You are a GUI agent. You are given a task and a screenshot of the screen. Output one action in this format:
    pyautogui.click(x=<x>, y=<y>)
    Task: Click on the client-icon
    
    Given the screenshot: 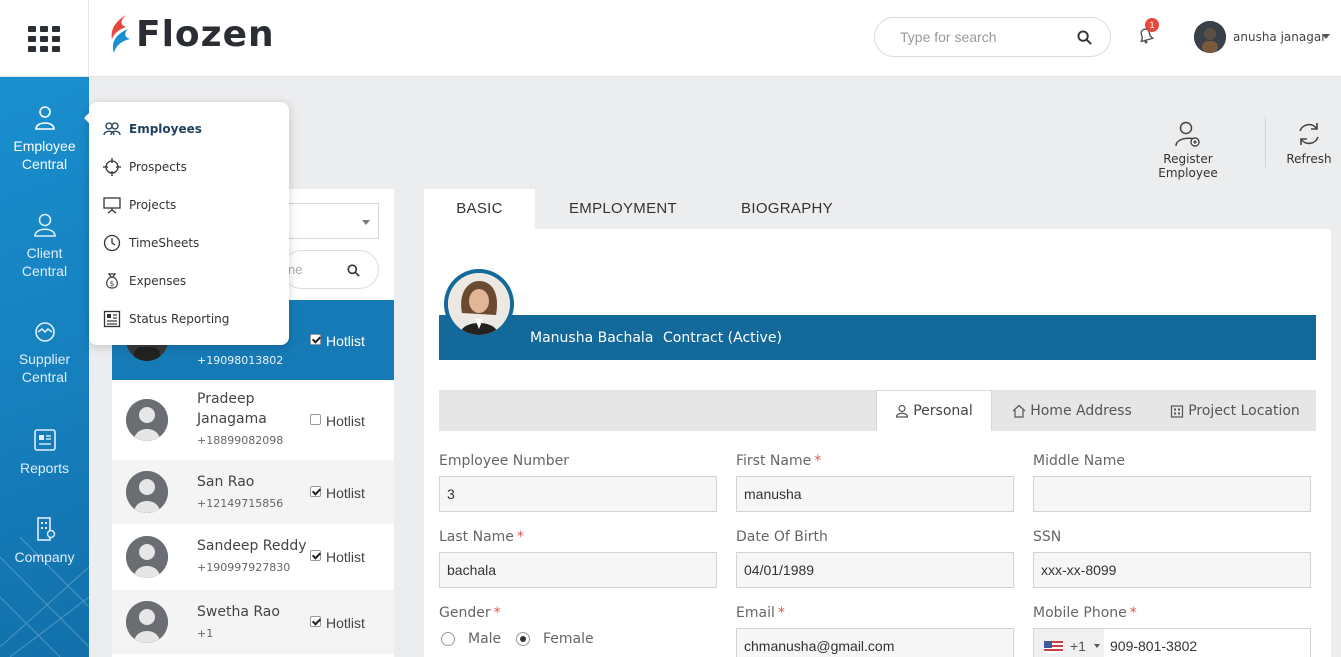 What is the action you would take?
    pyautogui.click(x=44, y=225)
    